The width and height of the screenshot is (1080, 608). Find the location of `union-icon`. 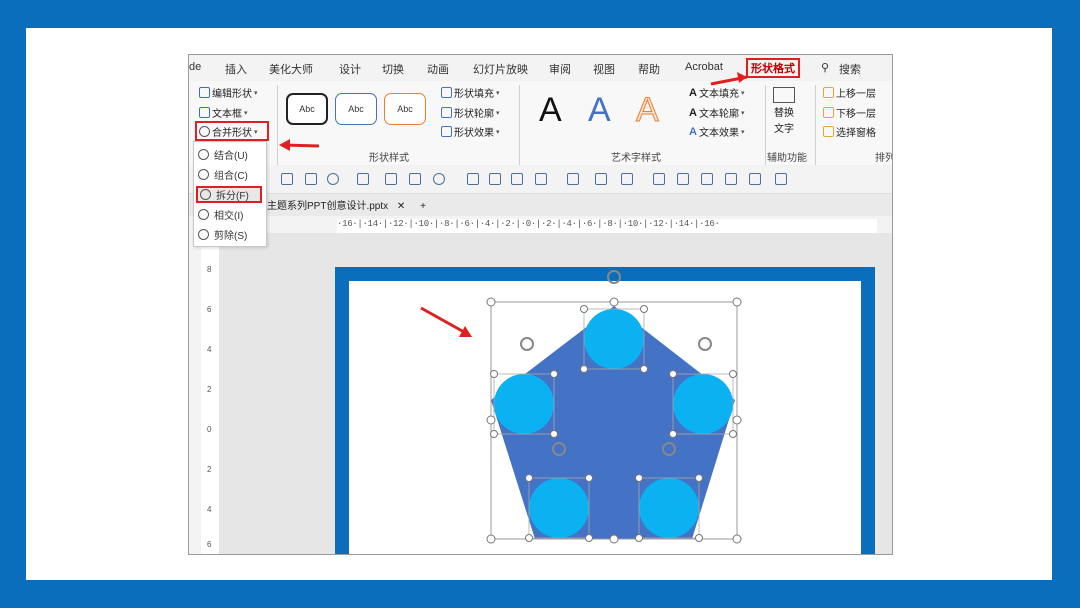

union-icon is located at coordinates (203, 154).